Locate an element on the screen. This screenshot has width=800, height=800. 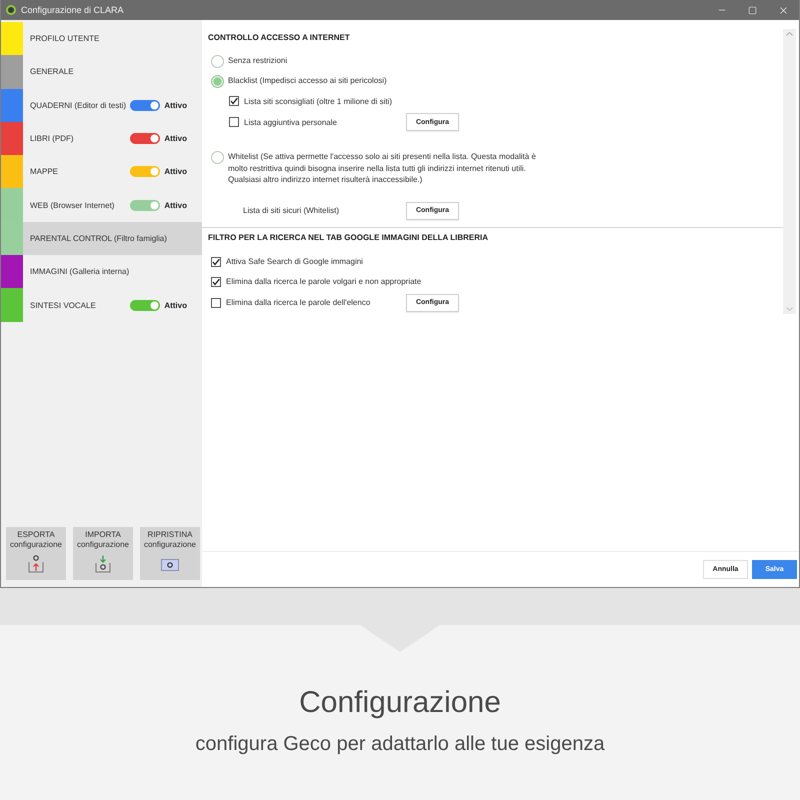
item-label: SINTESI VOCALE is located at coordinates (63, 305).